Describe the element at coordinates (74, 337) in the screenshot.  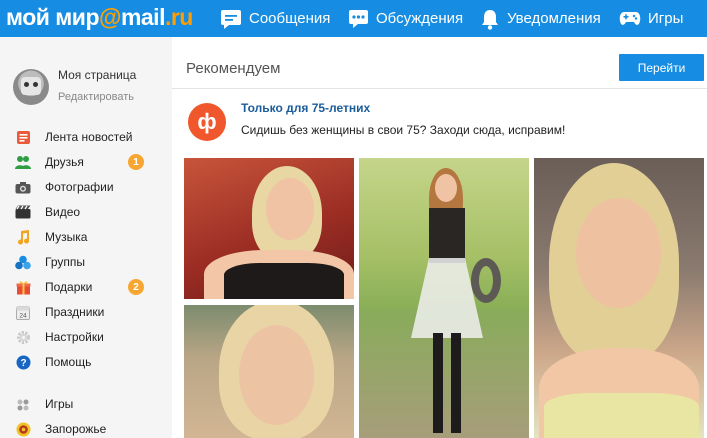
I see `sidebar-item-label: Настройки` at that location.